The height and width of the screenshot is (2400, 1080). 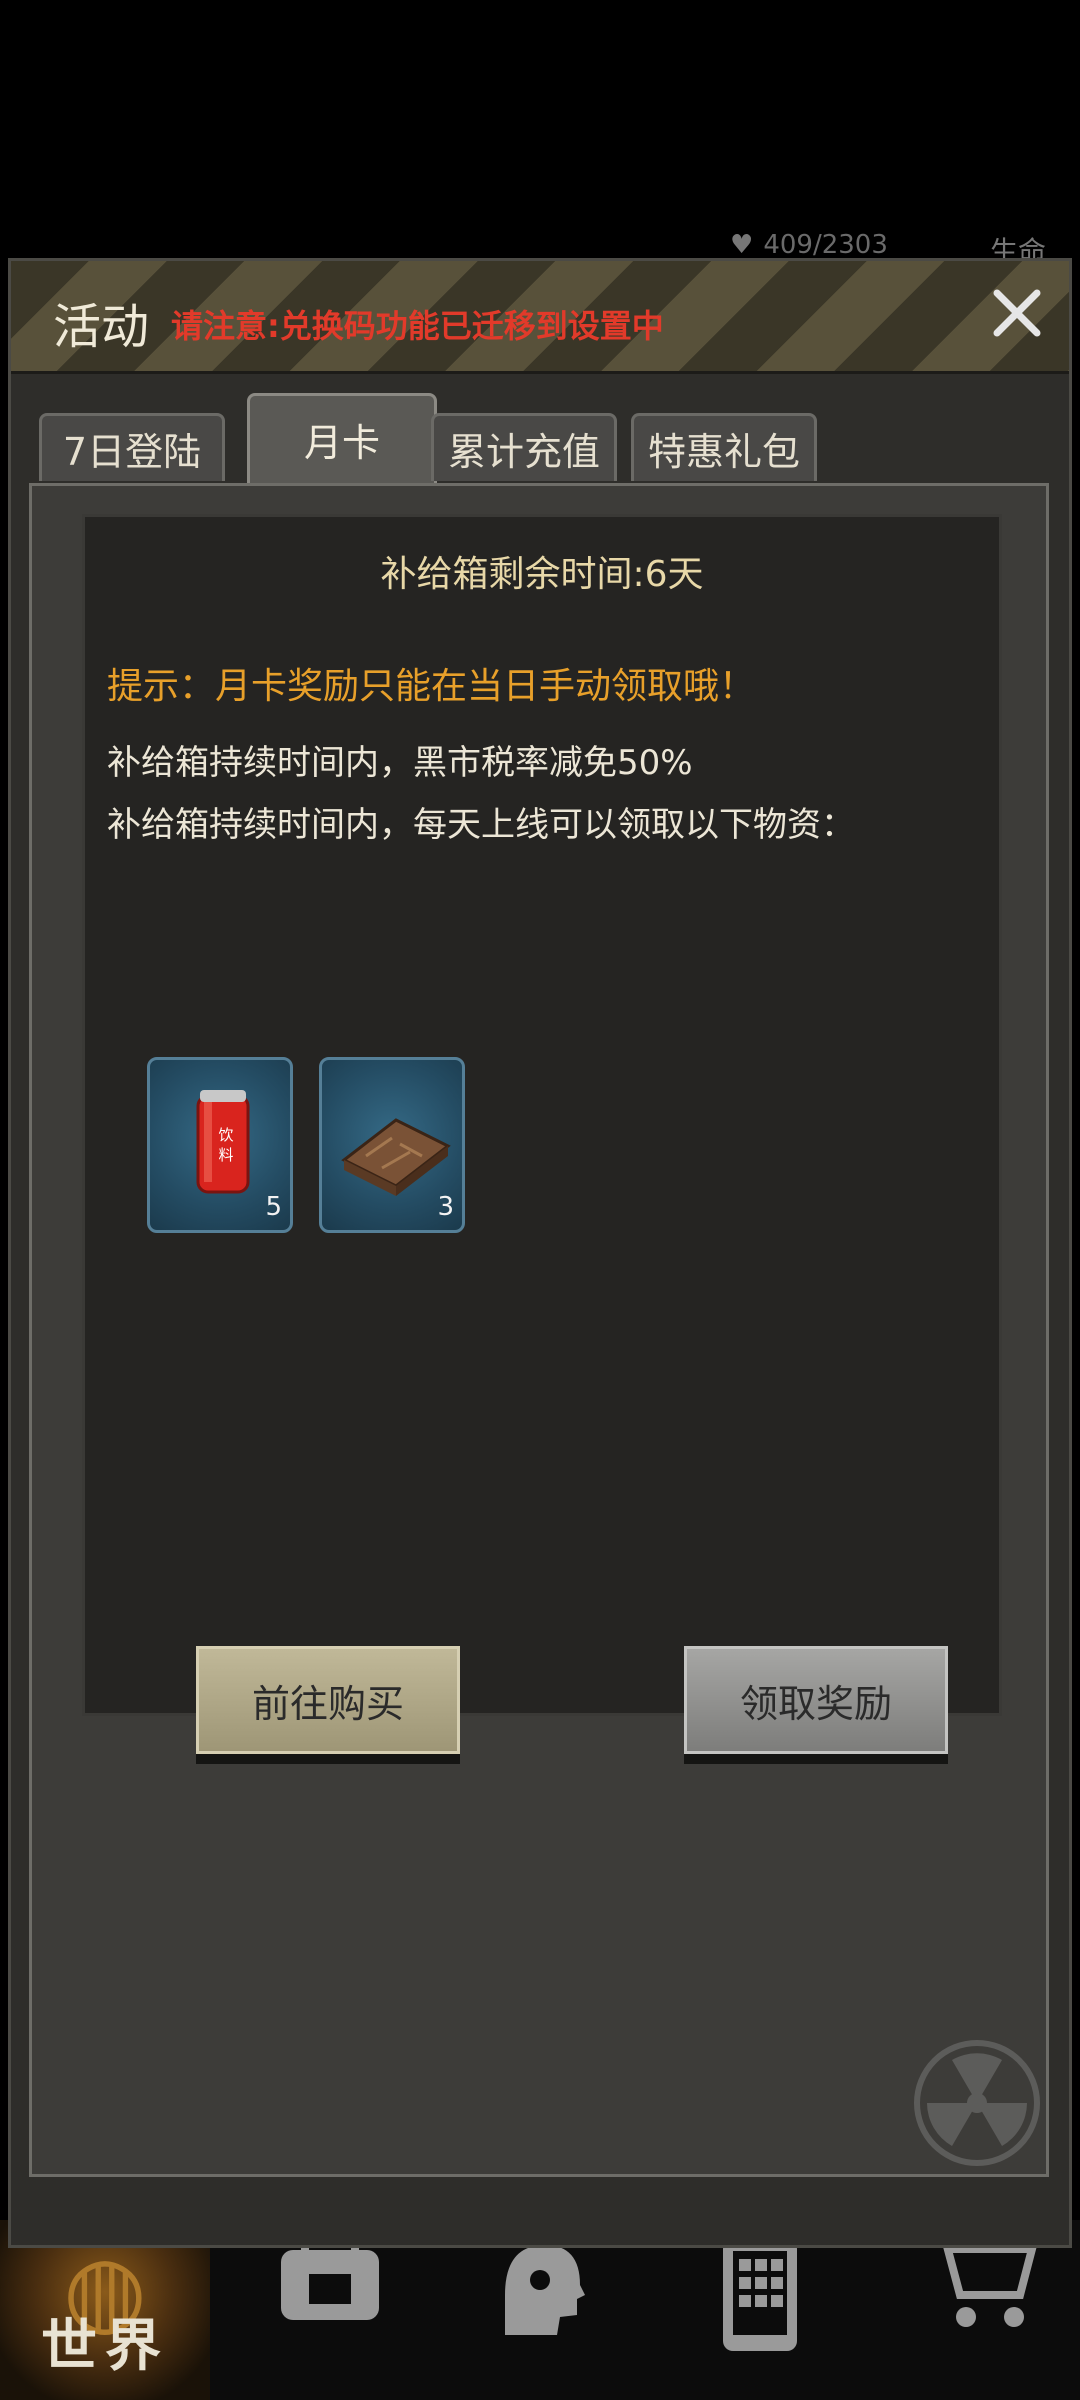 I want to click on reward-item-supply-box: 3, so click(x=392, y=1145).